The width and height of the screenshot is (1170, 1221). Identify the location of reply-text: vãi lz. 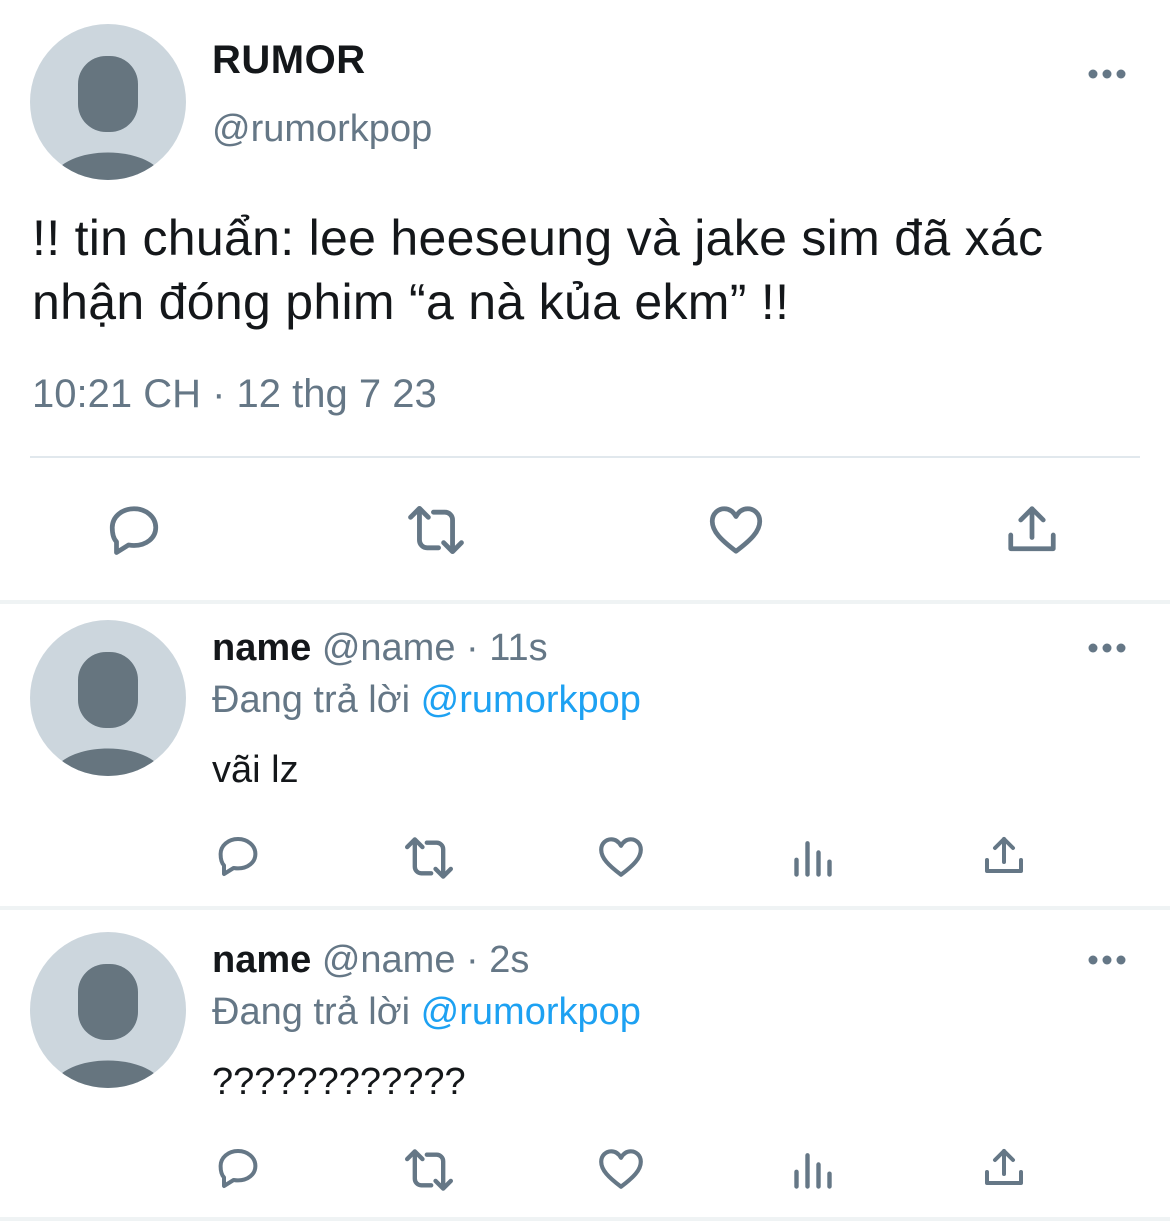
(255, 770).